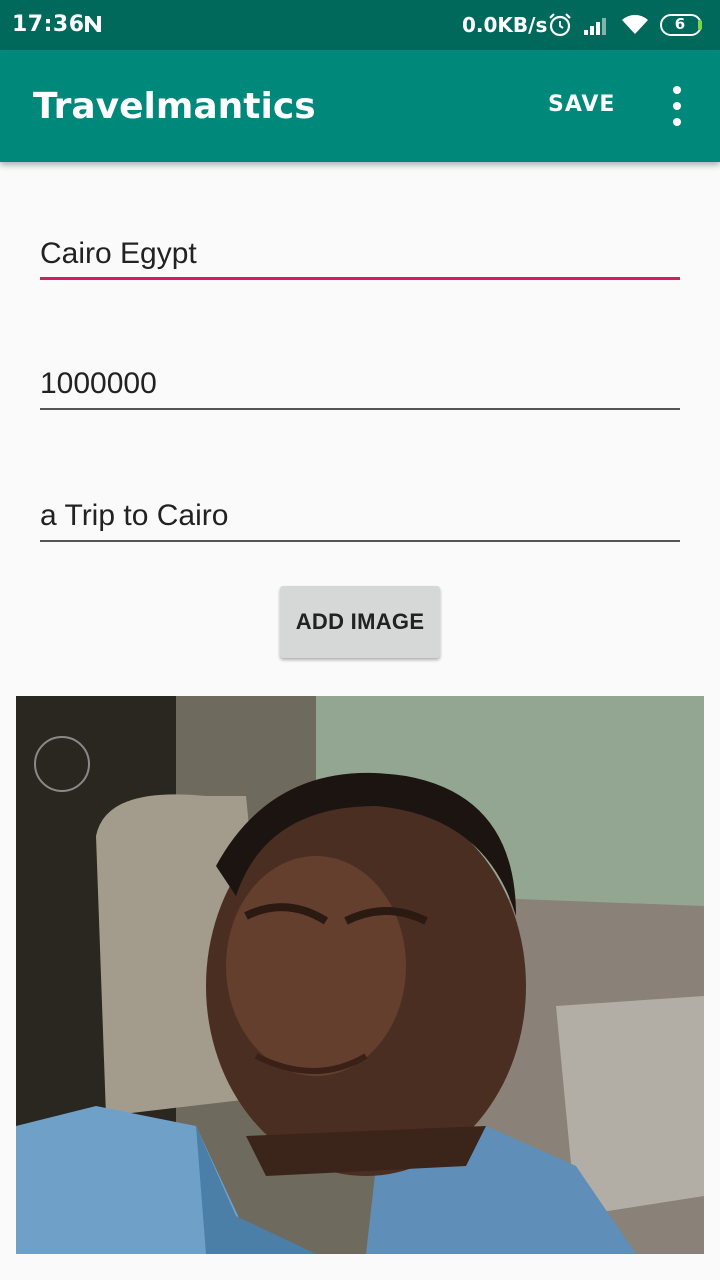 Image resolution: width=720 pixels, height=1280 pixels. I want to click on price-input, so click(360, 384).